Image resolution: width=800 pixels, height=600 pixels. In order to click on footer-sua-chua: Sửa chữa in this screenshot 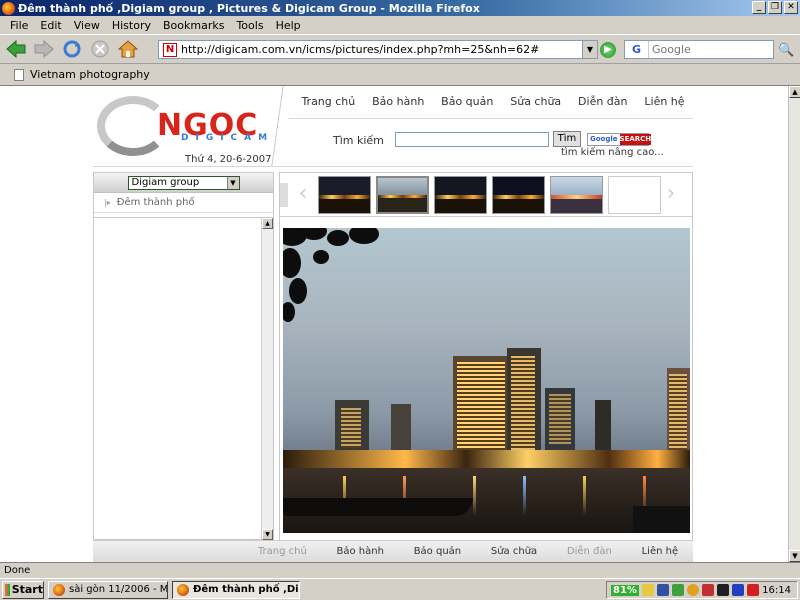, I will do `click(514, 551)`.